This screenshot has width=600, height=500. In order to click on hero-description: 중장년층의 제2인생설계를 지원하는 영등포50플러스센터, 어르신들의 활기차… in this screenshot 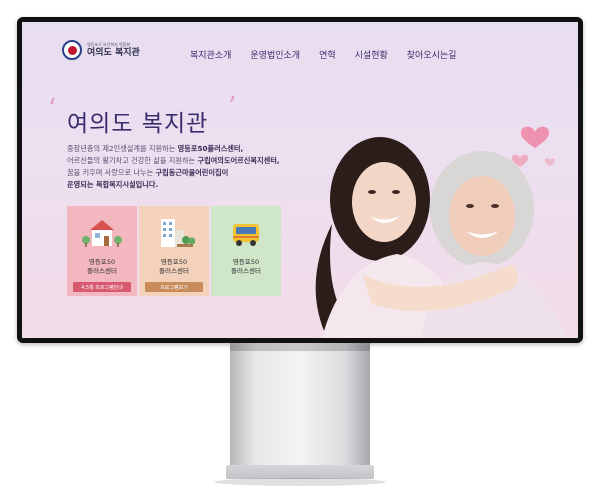, I will do `click(173, 167)`.